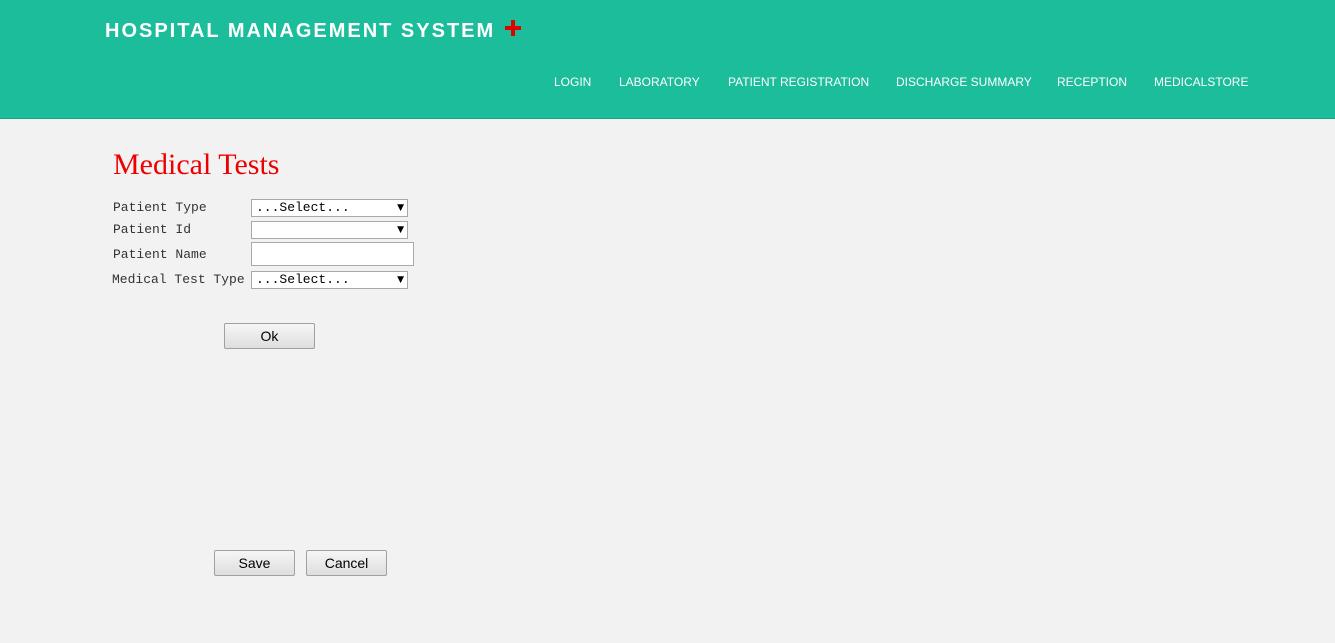 The height and width of the screenshot is (643, 1335). I want to click on medical-test-type-label: Medical Test Type, so click(178, 279).